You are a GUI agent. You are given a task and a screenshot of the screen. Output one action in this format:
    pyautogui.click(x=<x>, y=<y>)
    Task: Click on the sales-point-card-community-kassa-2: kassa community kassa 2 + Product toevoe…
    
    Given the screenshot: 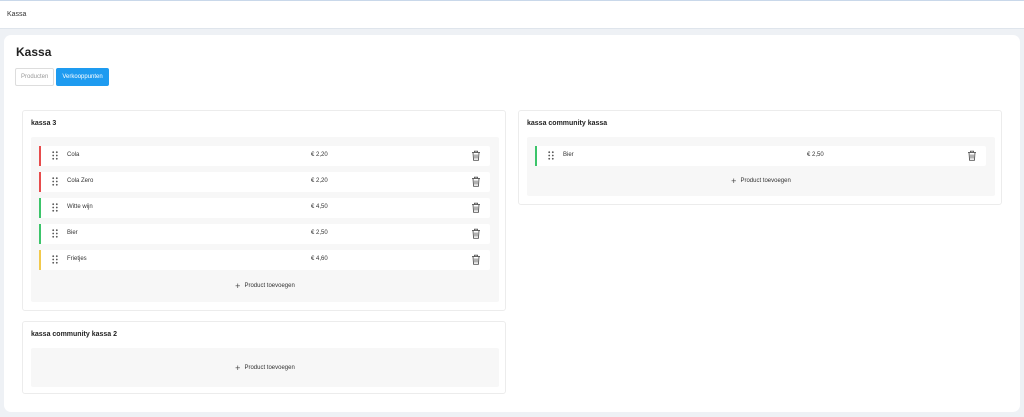 What is the action you would take?
    pyautogui.click(x=264, y=357)
    